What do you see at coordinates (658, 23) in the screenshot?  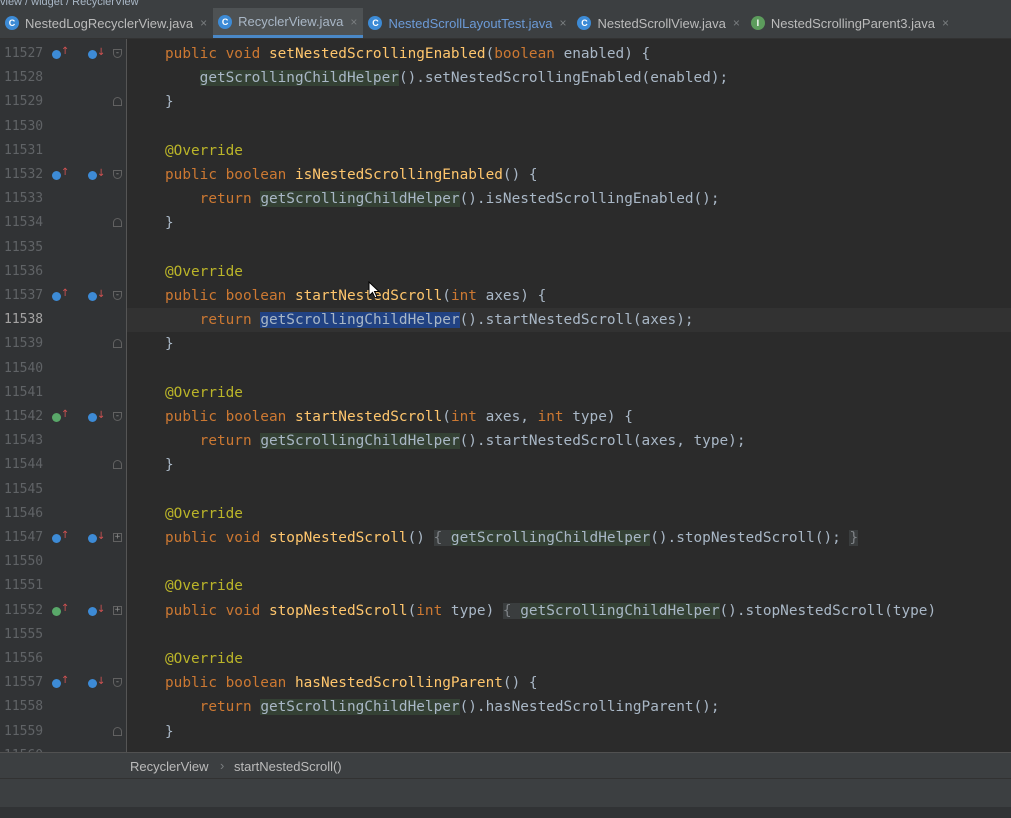 I see `tab-3: C NestedScrollView.java ×` at bounding box center [658, 23].